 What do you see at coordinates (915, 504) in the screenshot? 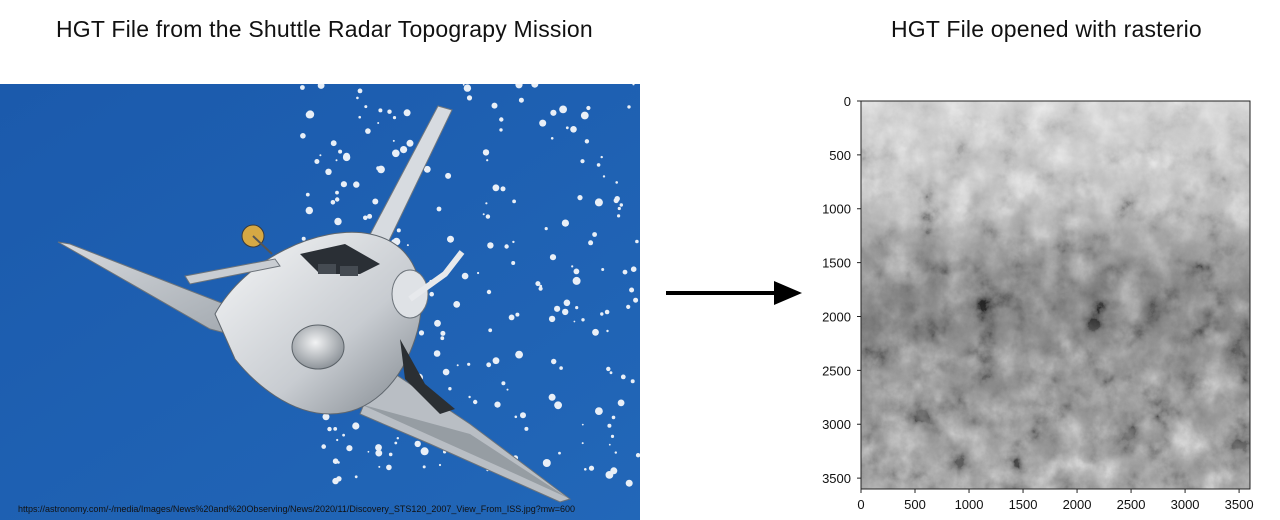
I see `x-tick-label: 500` at bounding box center [915, 504].